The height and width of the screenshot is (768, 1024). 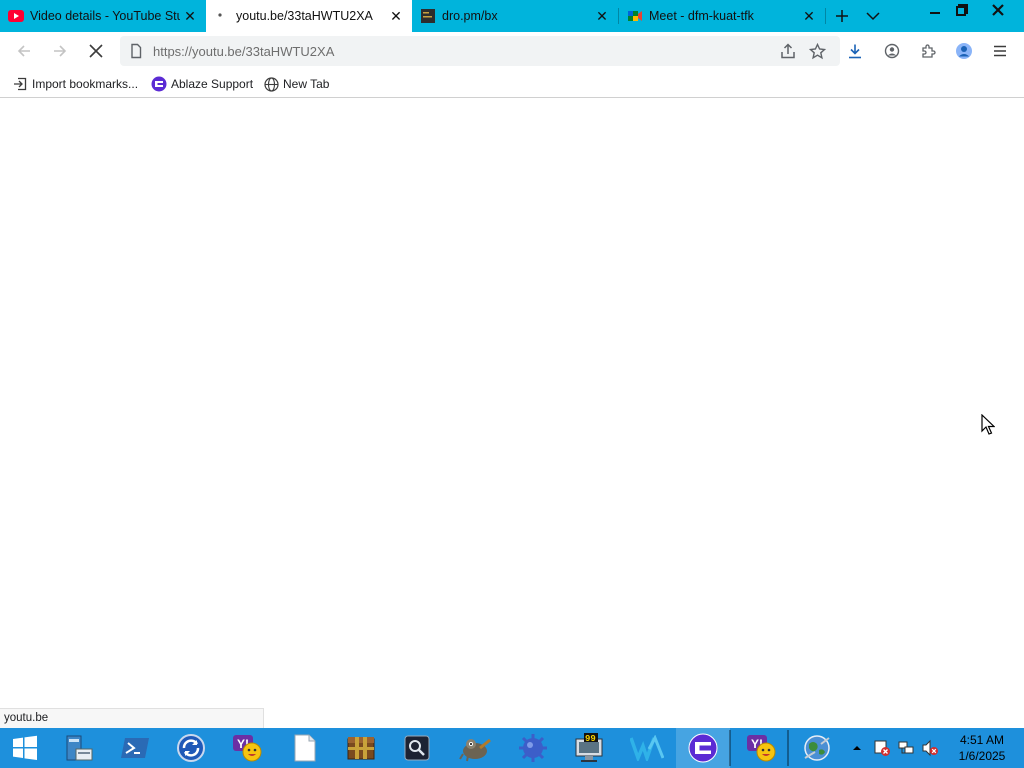 I want to click on app-menu-icon, so click(x=1000, y=51).